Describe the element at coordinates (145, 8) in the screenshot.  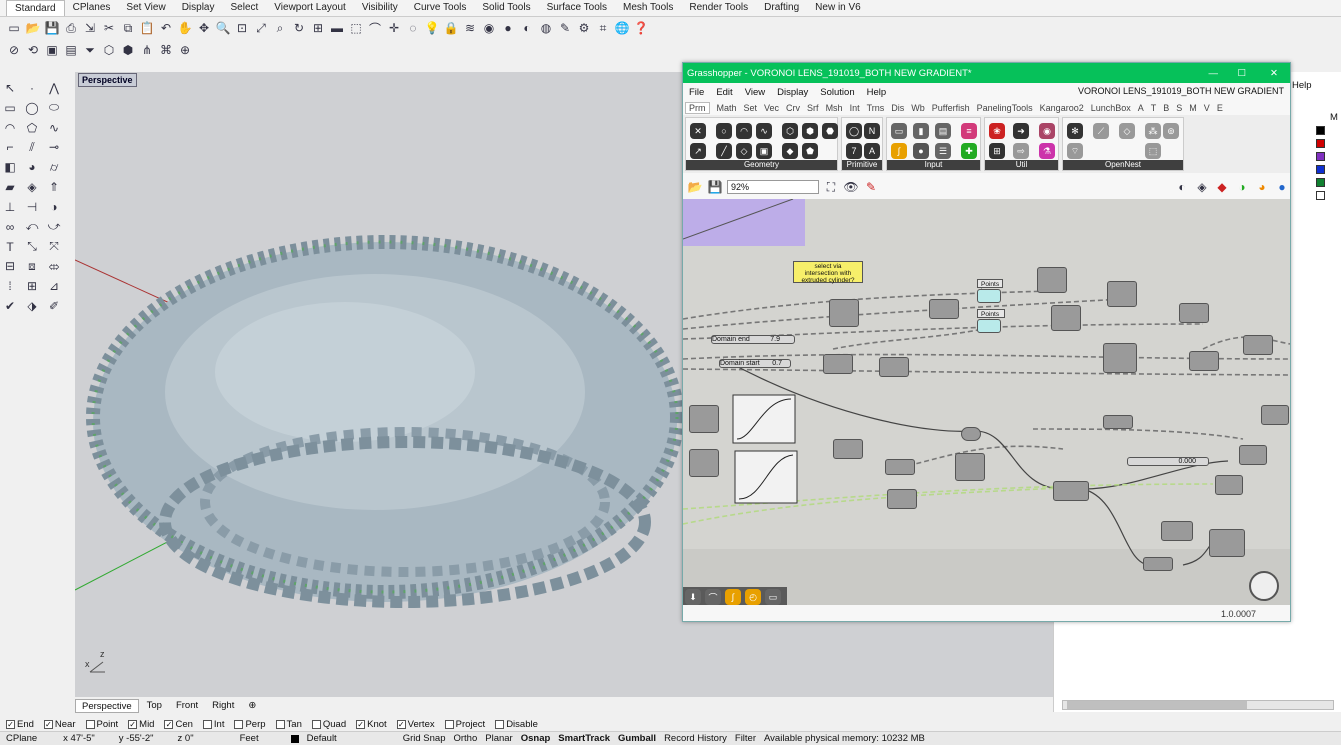
I see `tab-set-view: Set View` at that location.